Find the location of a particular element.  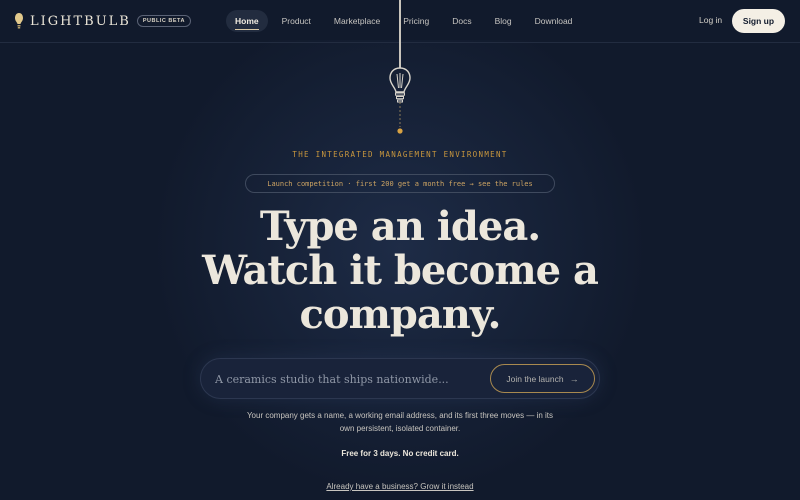

nav-docs: Docs is located at coordinates (461, 21).